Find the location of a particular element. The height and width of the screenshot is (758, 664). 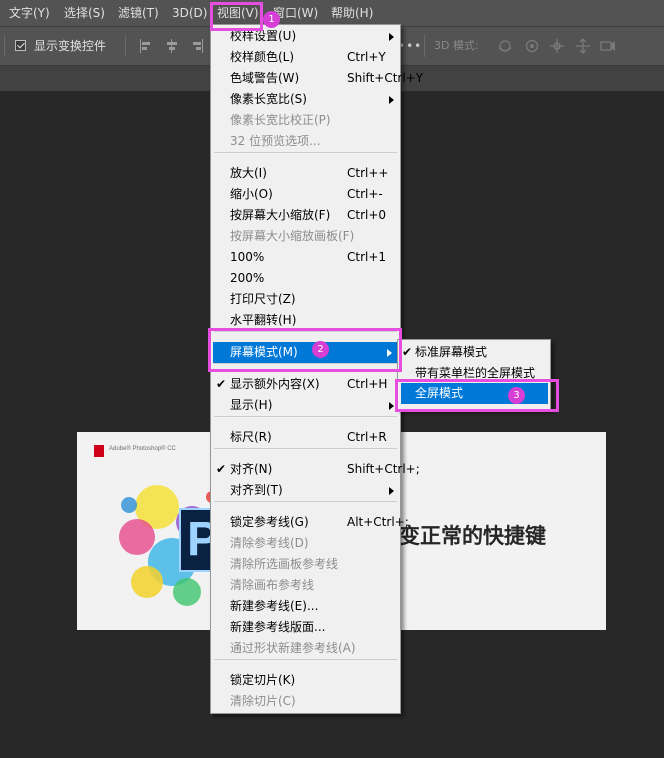

menu-item-zoom-out: 缩小(O) Ctrl+- is located at coordinates (305, 194).